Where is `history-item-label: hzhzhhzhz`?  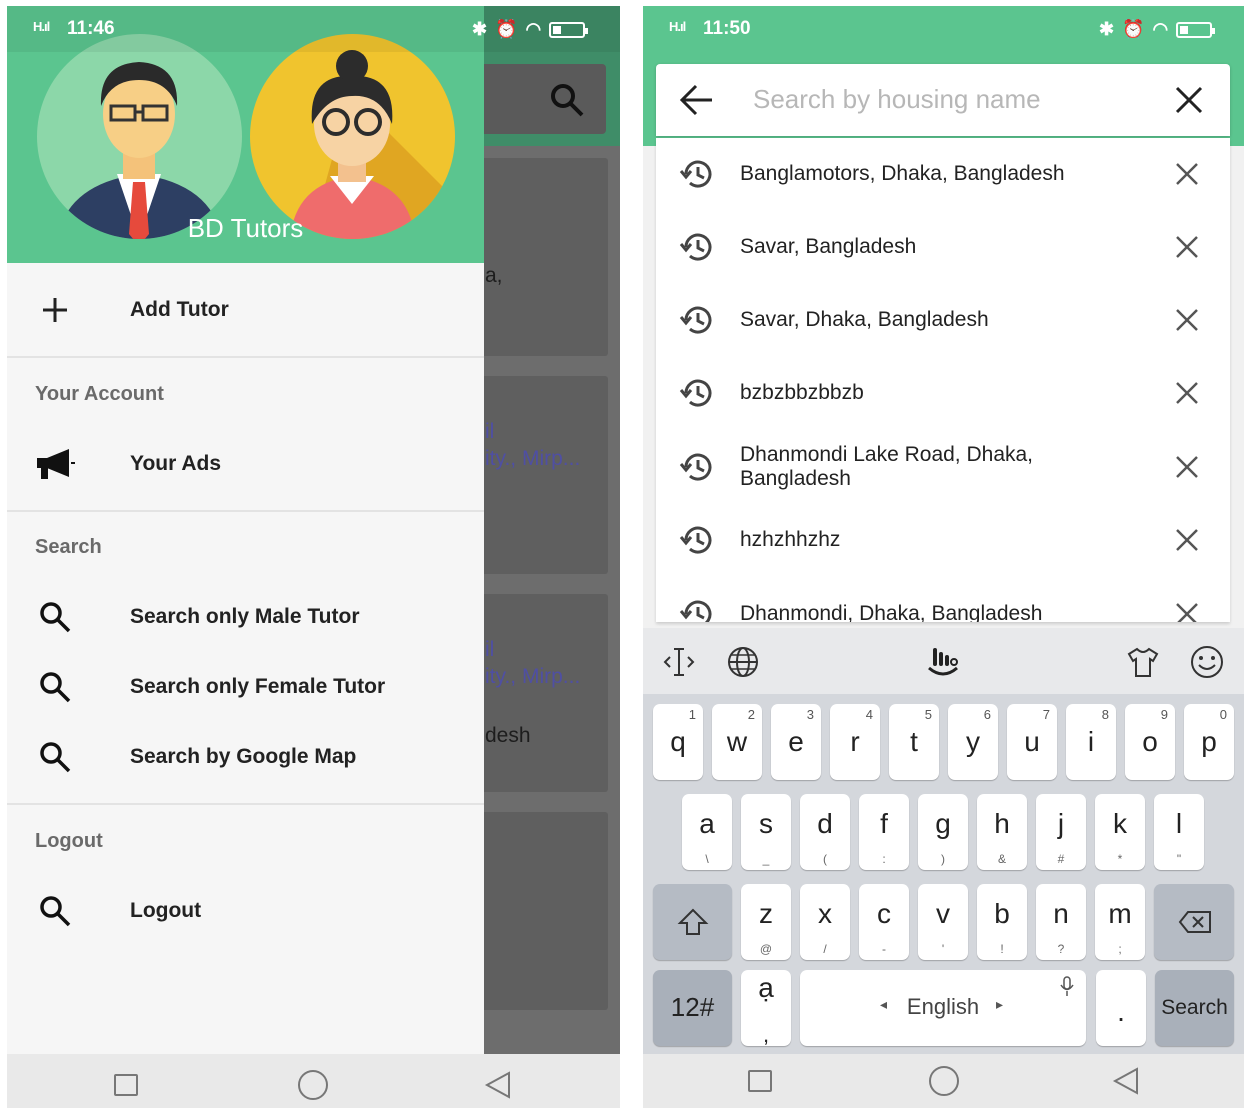 history-item-label: hzhzhhzhz is located at coordinates (790, 539).